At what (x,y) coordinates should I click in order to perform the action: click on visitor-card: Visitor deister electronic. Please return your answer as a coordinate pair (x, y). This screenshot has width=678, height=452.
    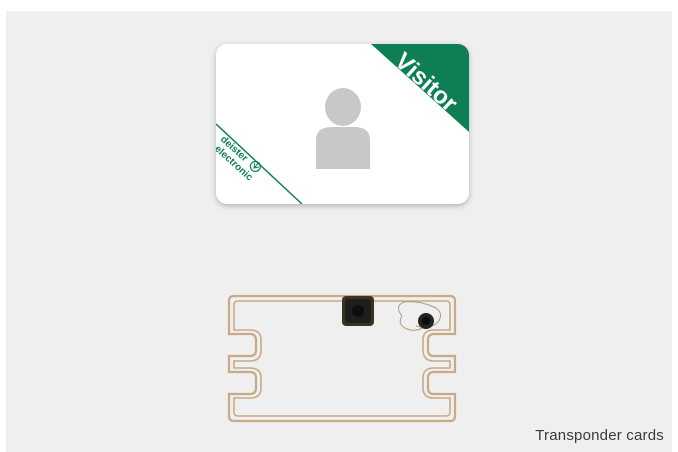
    Looking at the image, I should click on (342, 124).